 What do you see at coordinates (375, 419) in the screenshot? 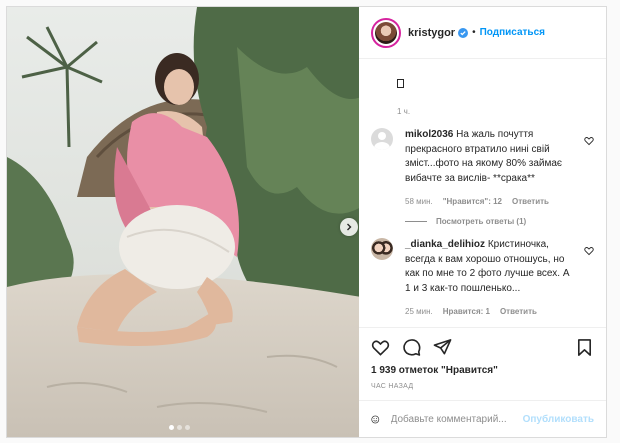
I see `emoji-icon` at bounding box center [375, 419].